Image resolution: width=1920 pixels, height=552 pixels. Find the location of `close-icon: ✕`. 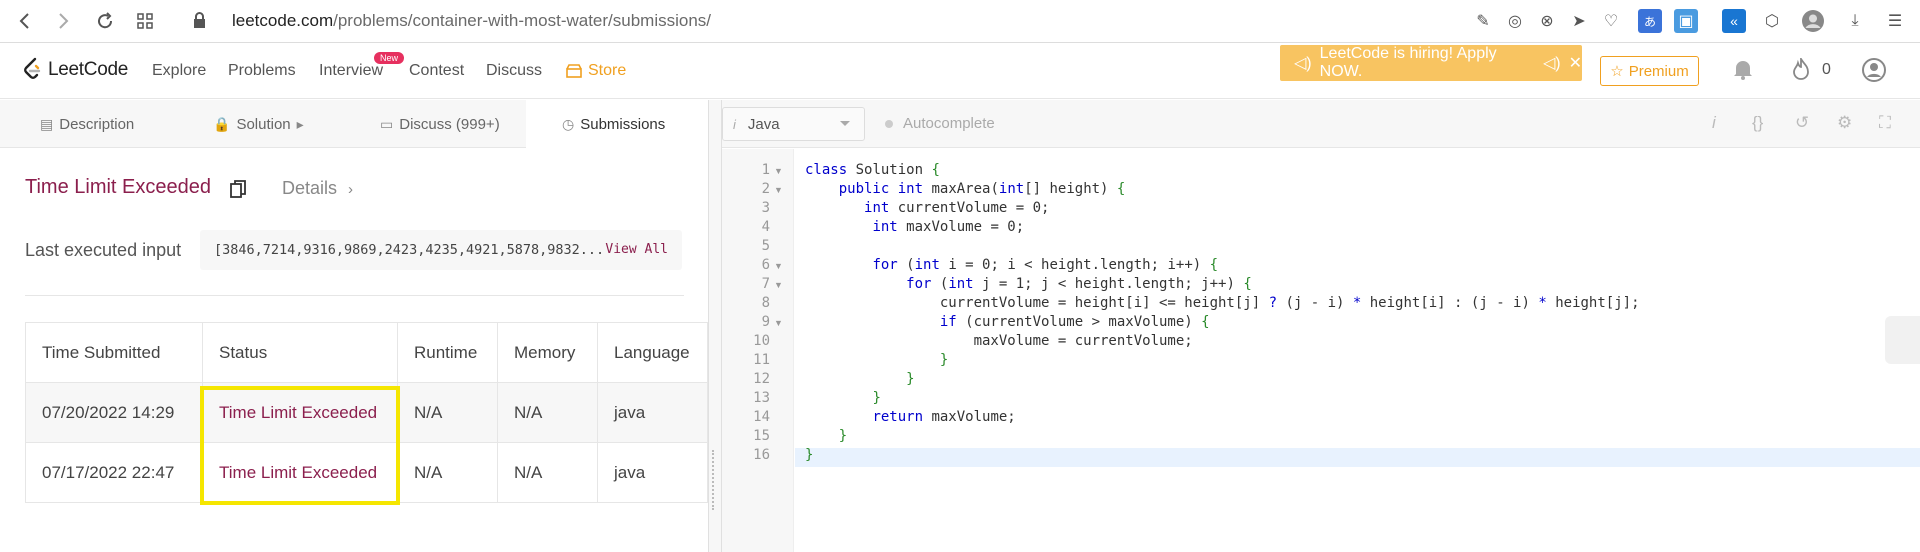

close-icon: ✕ is located at coordinates (1575, 63).